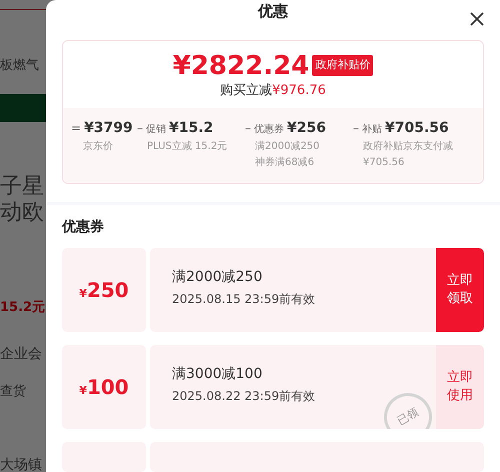  What do you see at coordinates (21, 464) in the screenshot?
I see `background-text: 大场镇` at bounding box center [21, 464].